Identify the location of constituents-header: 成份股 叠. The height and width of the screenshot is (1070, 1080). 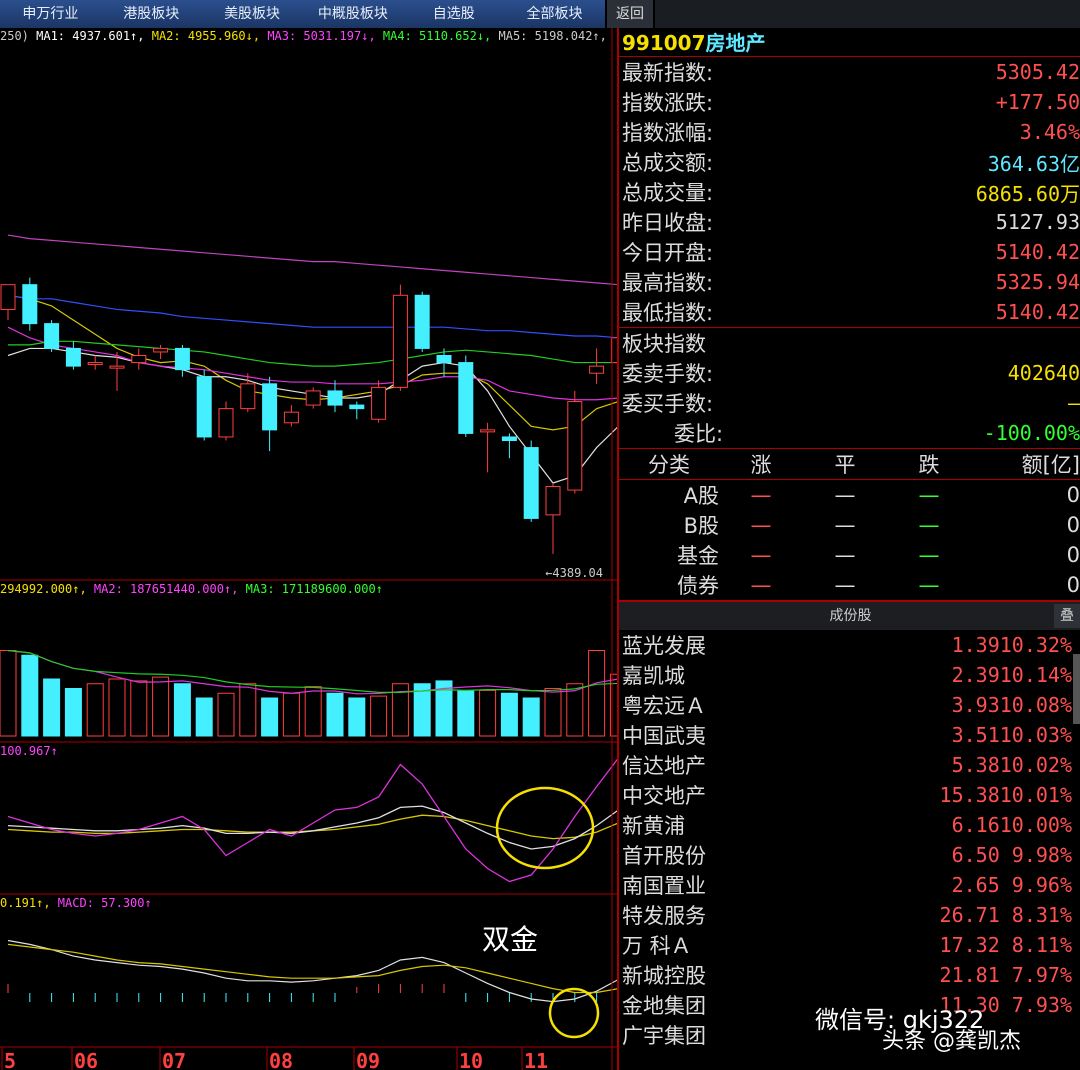
(849, 615).